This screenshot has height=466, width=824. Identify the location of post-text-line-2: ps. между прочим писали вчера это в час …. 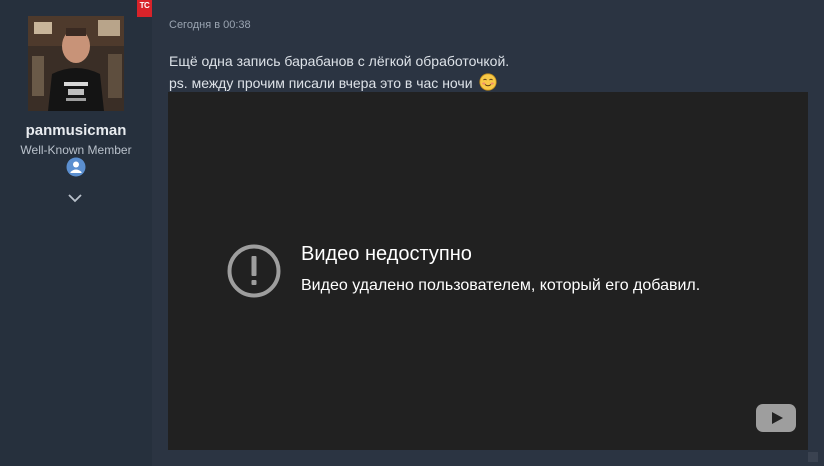
(333, 82).